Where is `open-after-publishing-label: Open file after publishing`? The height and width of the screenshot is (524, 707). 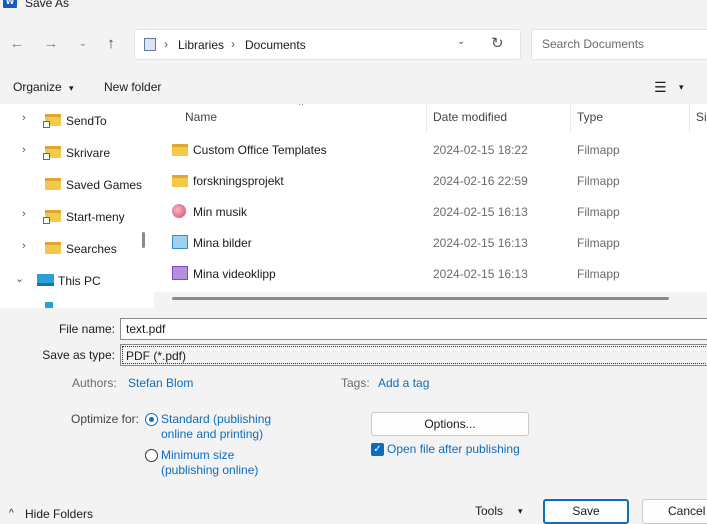
open-after-publishing-label: Open file after publishing is located at coordinates (453, 449).